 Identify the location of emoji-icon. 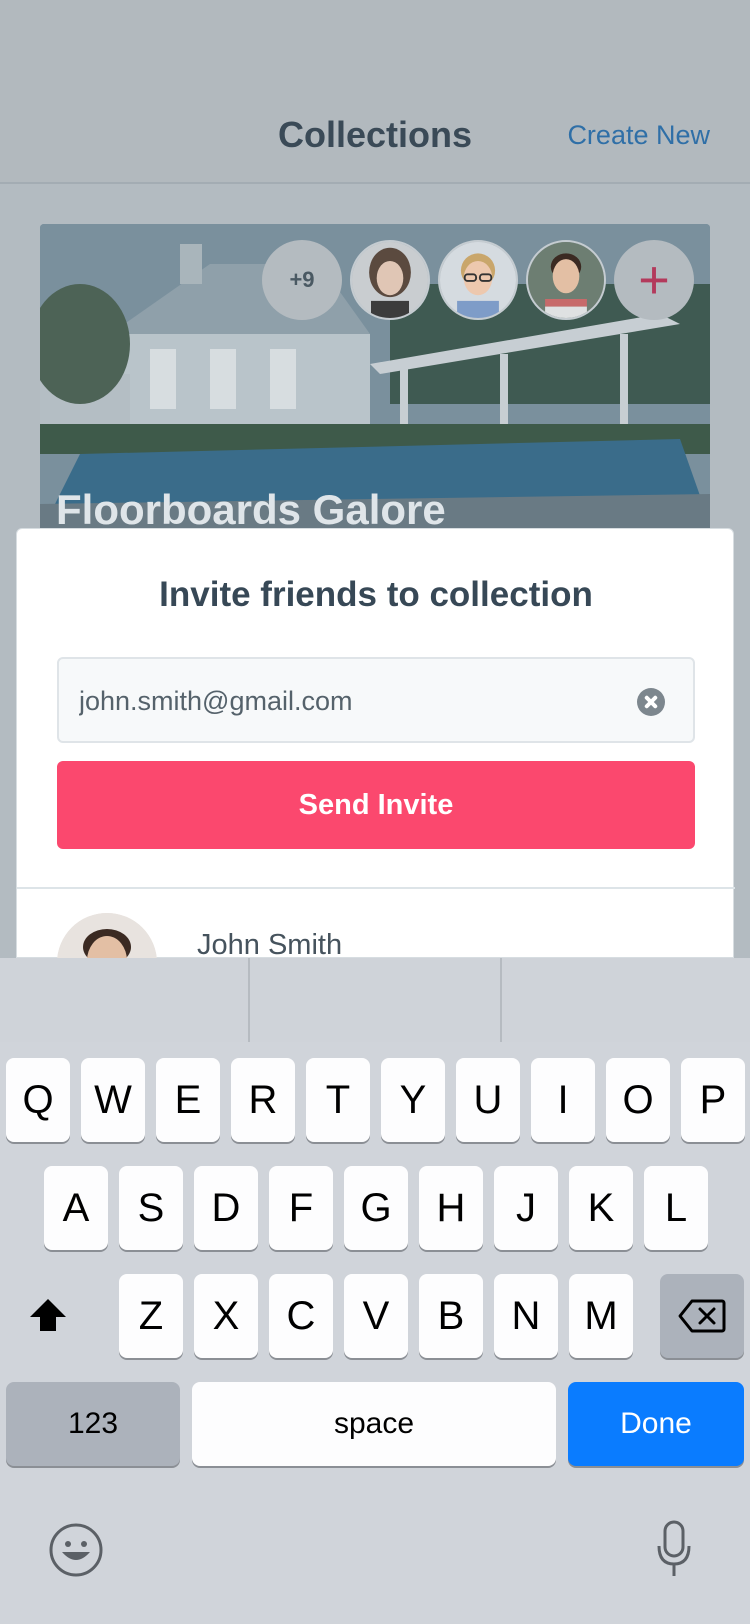
(76, 1550).